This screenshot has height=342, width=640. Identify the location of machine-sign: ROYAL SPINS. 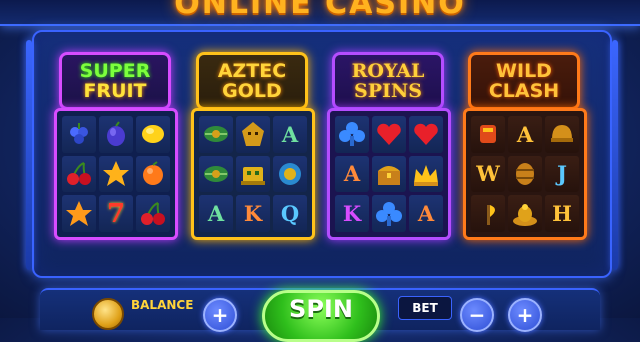
(388, 81).